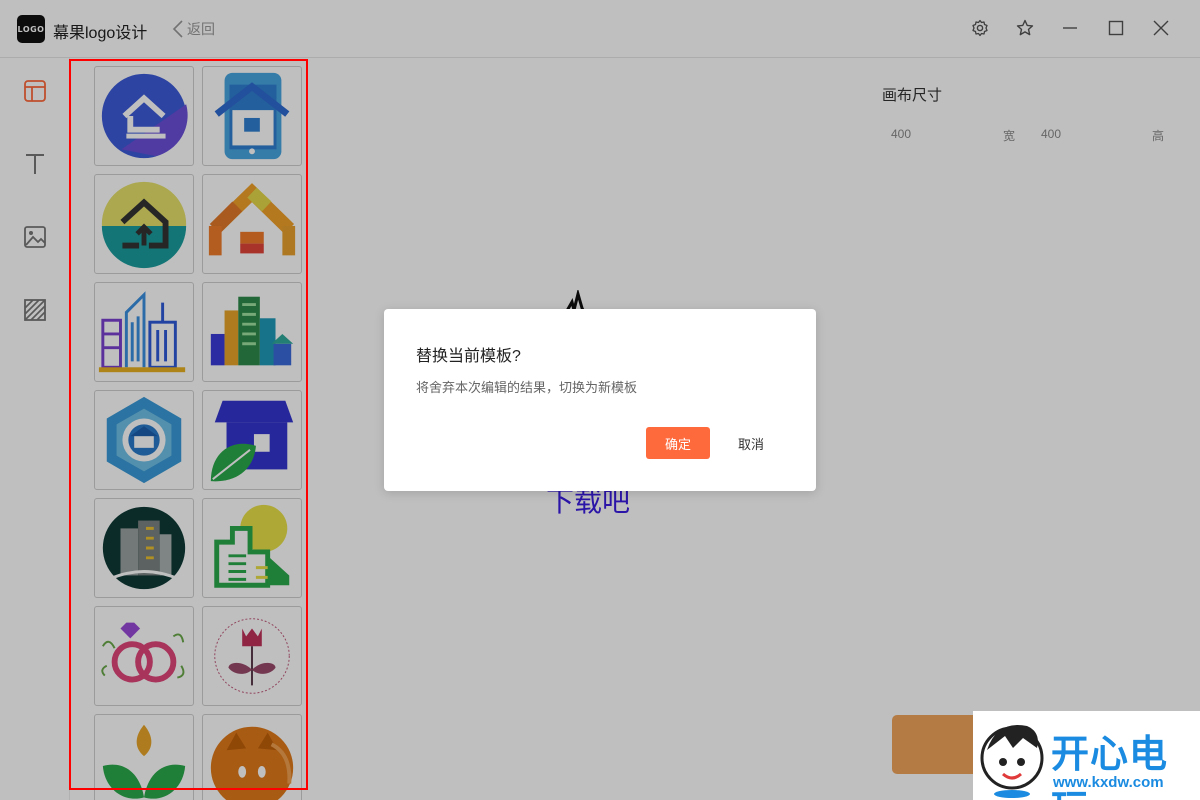 Image resolution: width=1200 pixels, height=800 pixels. Describe the element at coordinates (468, 356) in the screenshot. I see `dialog-title: 替换当前模板?` at that location.